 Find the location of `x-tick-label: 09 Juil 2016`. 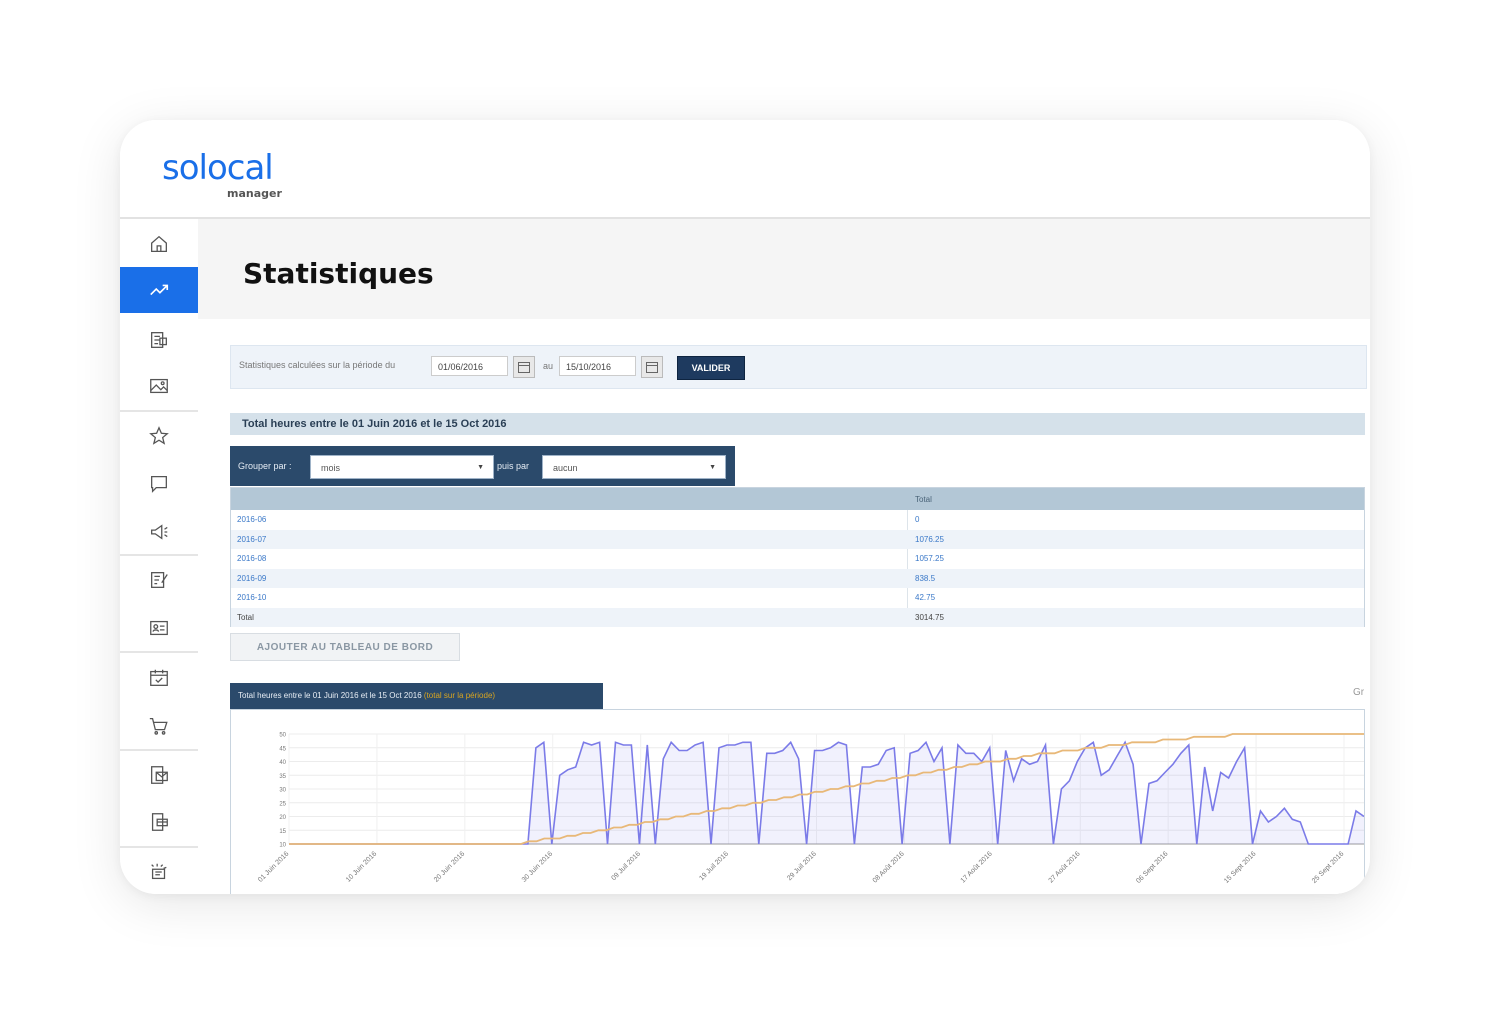

x-tick-label: 09 Juil 2016 is located at coordinates (626, 866).